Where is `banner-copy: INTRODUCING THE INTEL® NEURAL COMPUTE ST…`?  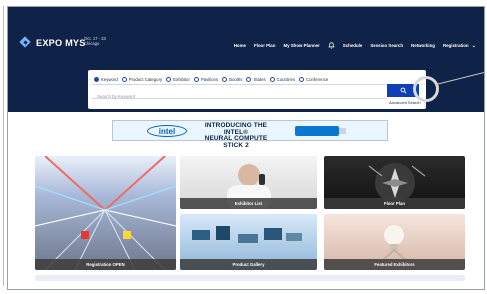
banner-copy: INTRODUCING THE INTEL® NEURAL COMPUTE ST… is located at coordinates (236, 135).